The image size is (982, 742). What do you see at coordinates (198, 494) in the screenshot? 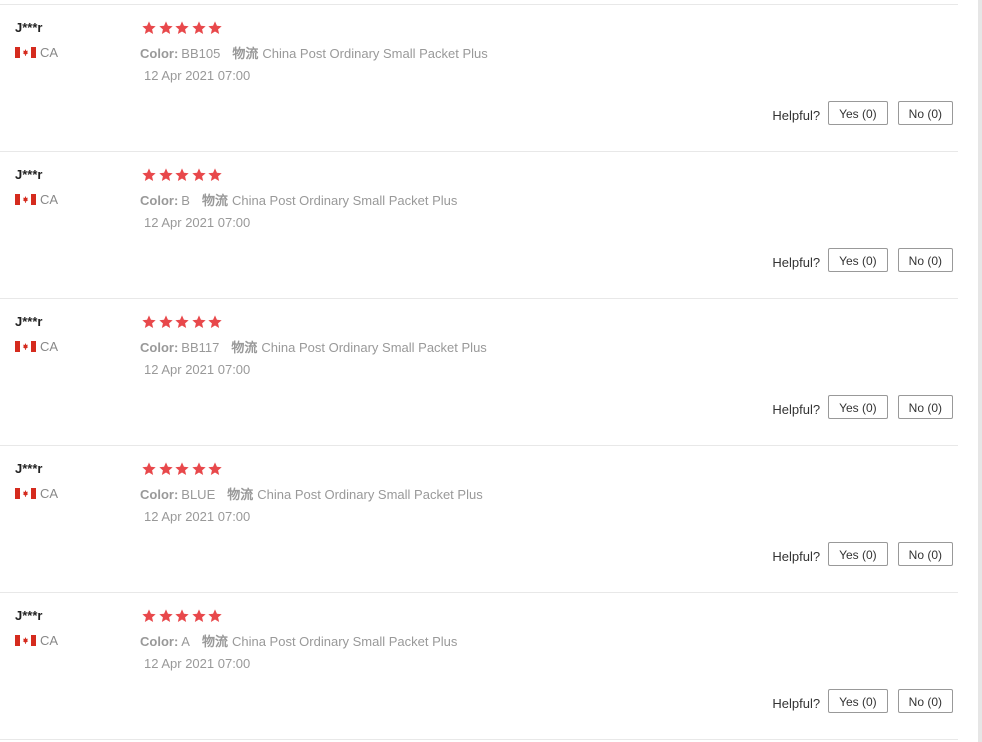
I see `sku-value: BLUE` at bounding box center [198, 494].